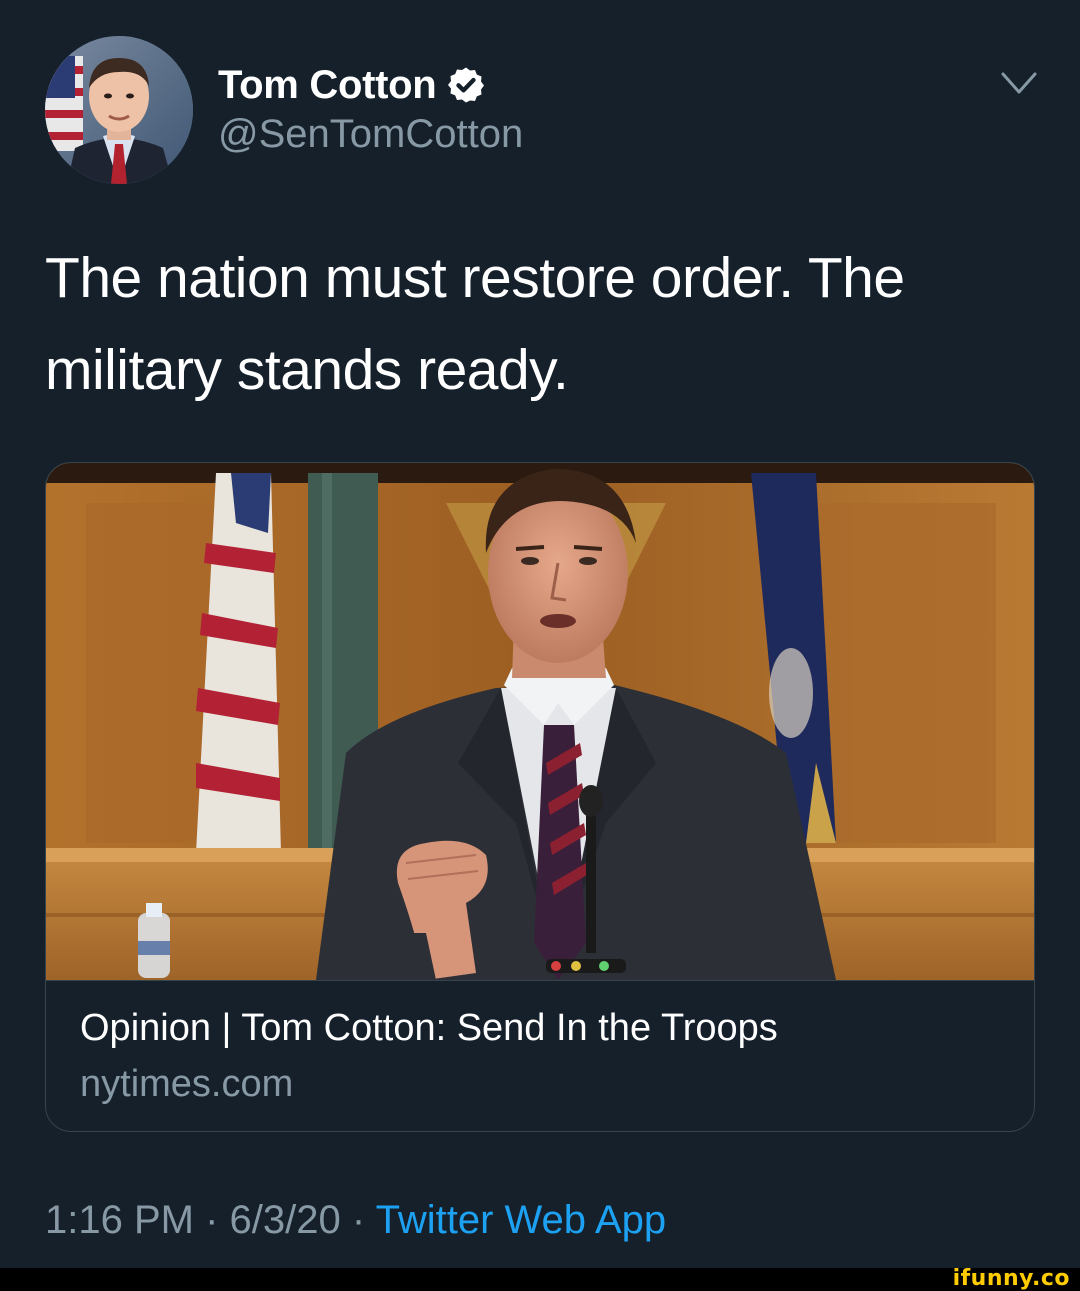  I want to click on avatar, so click(119, 110).